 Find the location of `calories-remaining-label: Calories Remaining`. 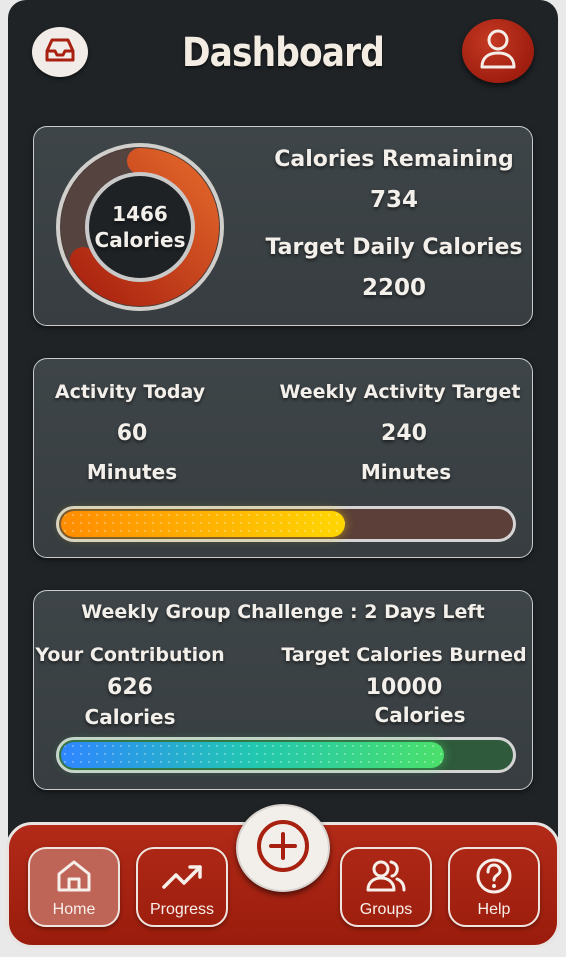

calories-remaining-label: Calories Remaining is located at coordinates (394, 159).